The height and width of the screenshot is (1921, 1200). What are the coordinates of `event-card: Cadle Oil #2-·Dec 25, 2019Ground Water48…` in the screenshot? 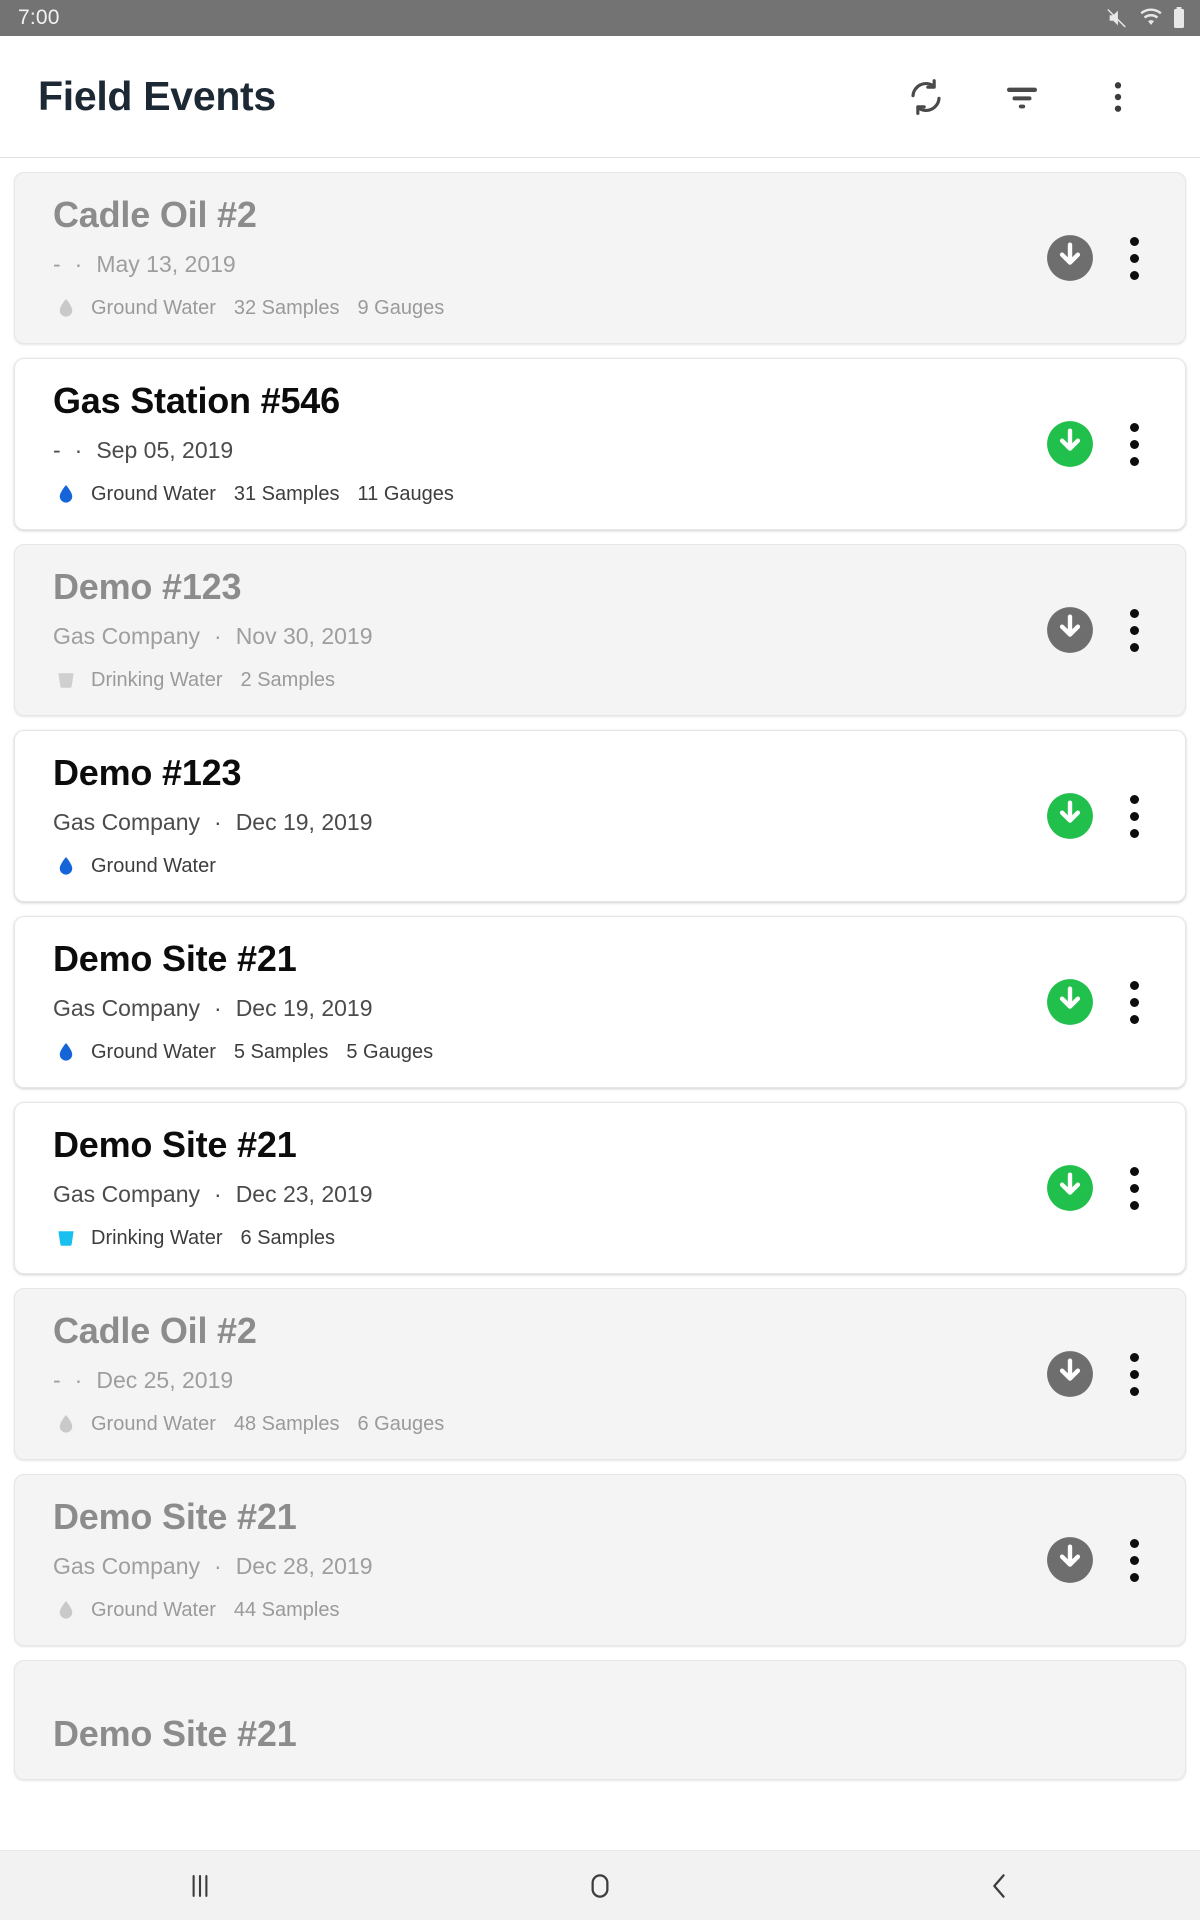 It's located at (600, 1374).